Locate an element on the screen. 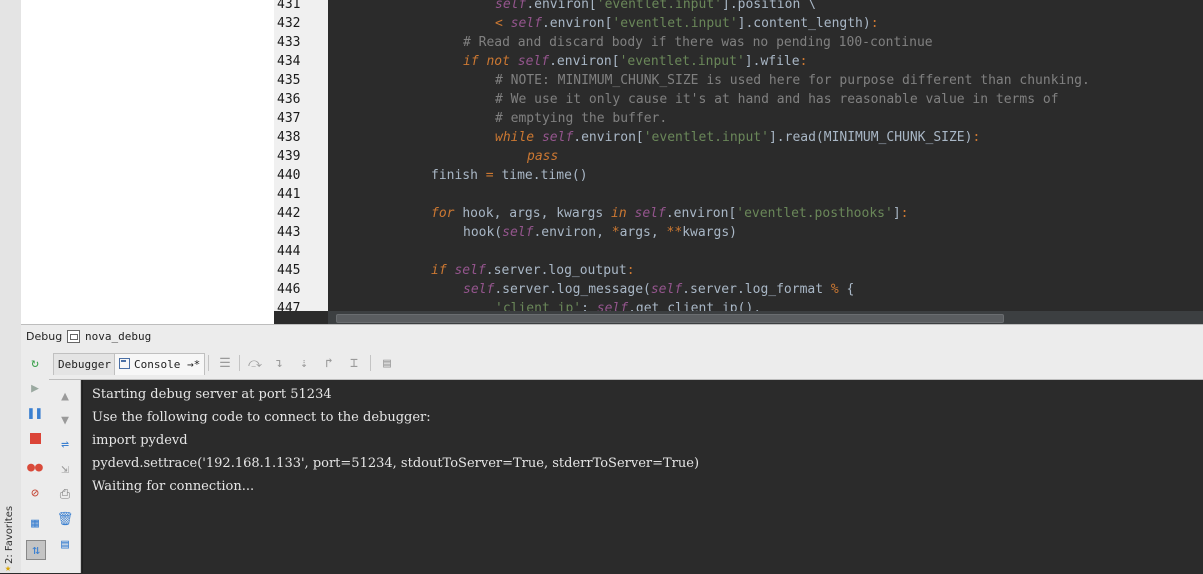  run-config-icon is located at coordinates (73, 336).